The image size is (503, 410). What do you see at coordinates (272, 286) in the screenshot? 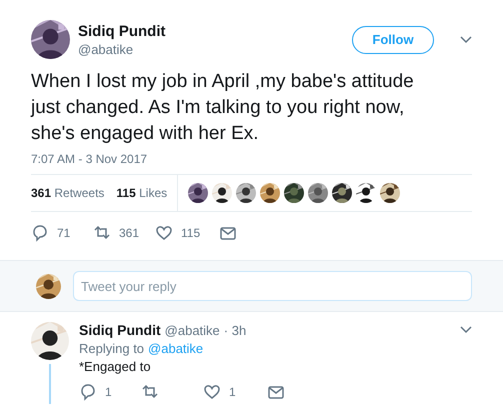
I see `reply-input-field: Tweet your reply` at bounding box center [272, 286].